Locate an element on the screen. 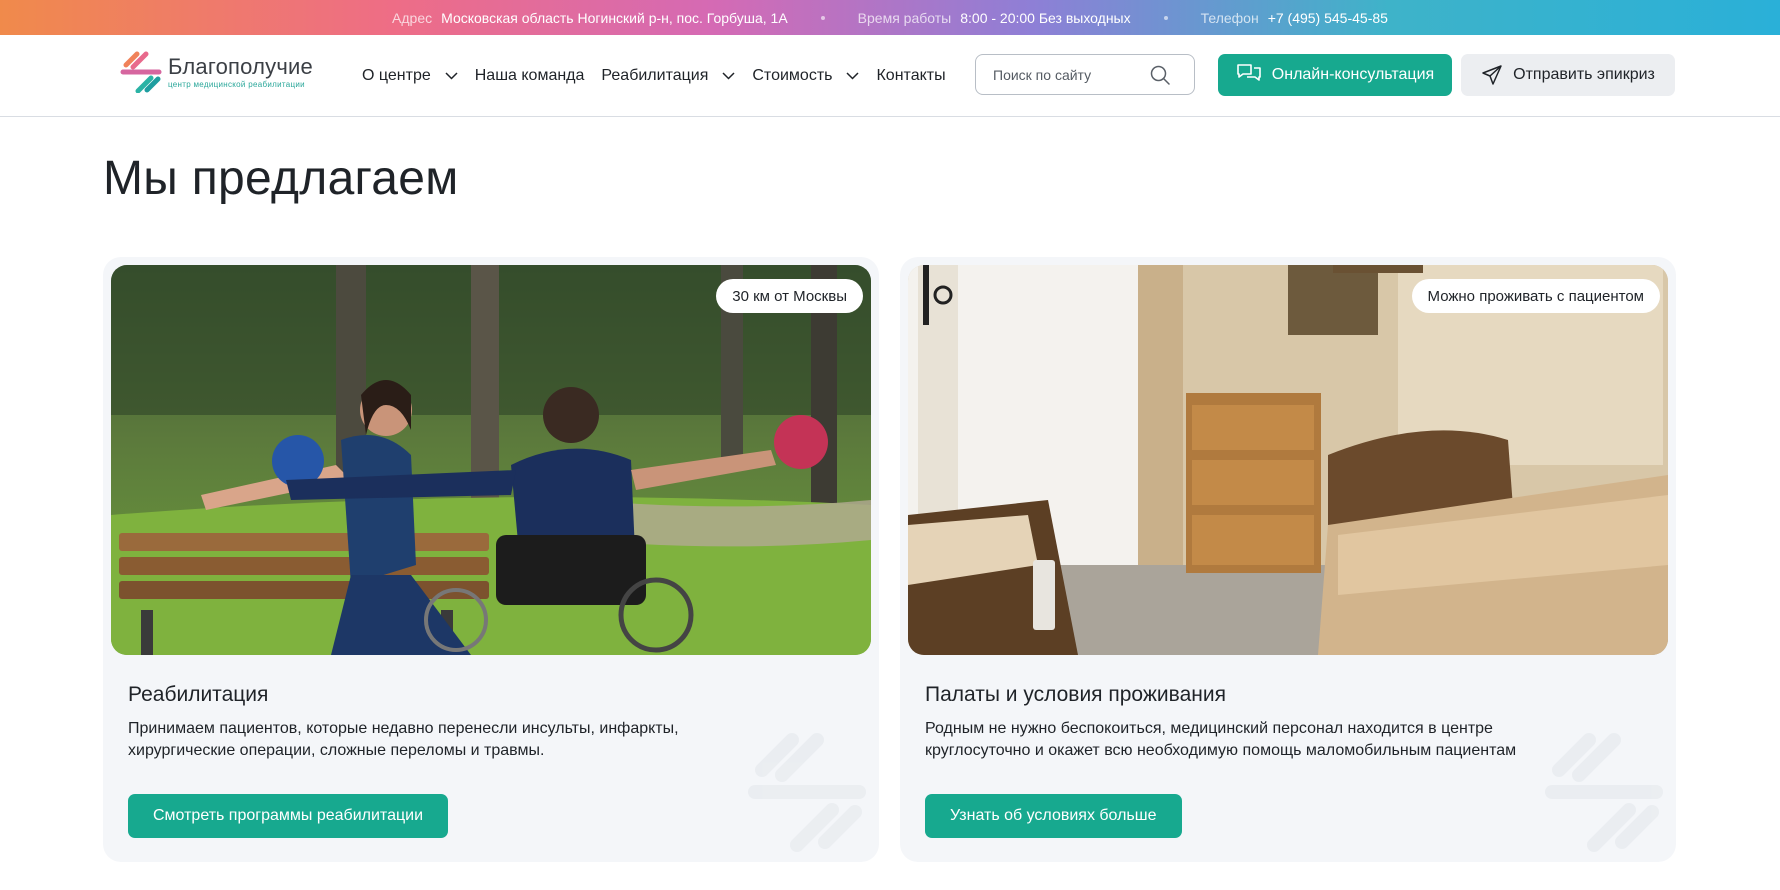  rehab-programs-button: Смотреть программы реабилитации is located at coordinates (288, 816).